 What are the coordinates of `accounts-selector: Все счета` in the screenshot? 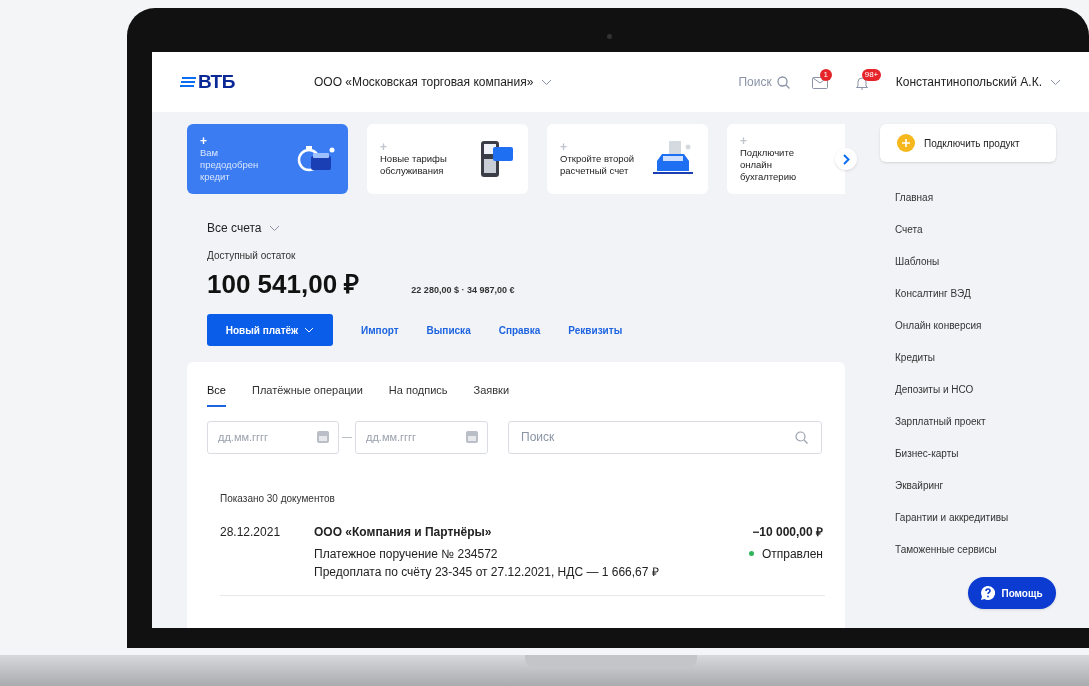 It's located at (244, 228).